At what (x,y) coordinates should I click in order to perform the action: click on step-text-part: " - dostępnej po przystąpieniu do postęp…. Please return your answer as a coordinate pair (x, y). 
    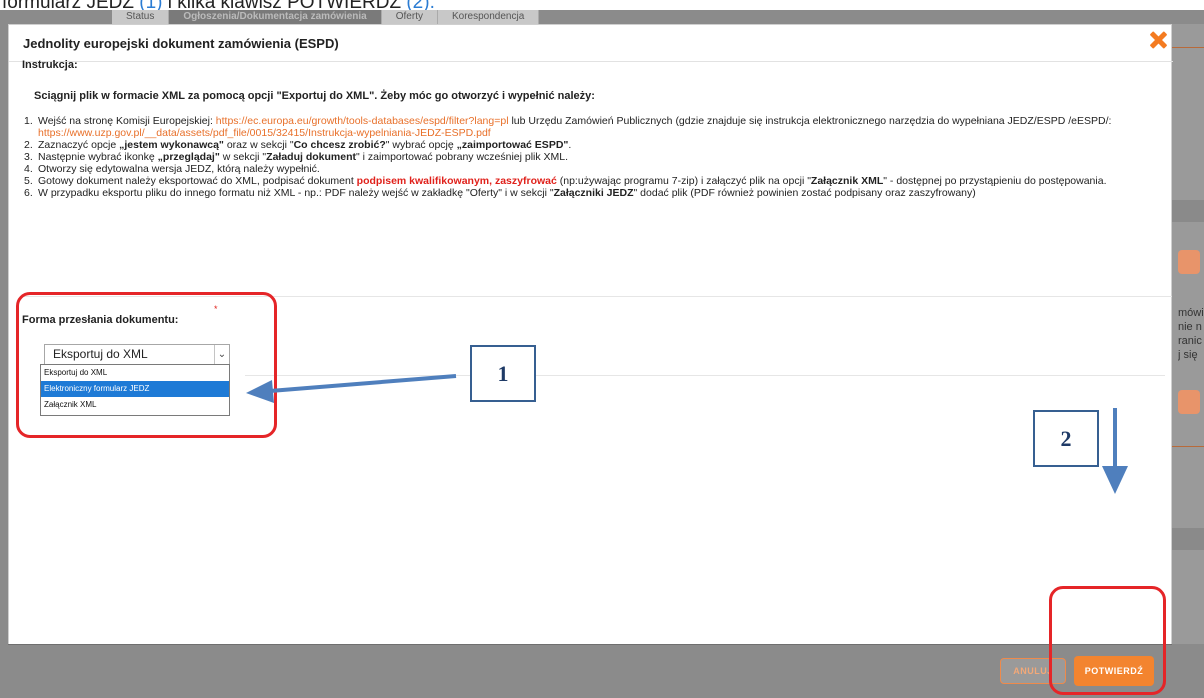
    Looking at the image, I should click on (995, 181).